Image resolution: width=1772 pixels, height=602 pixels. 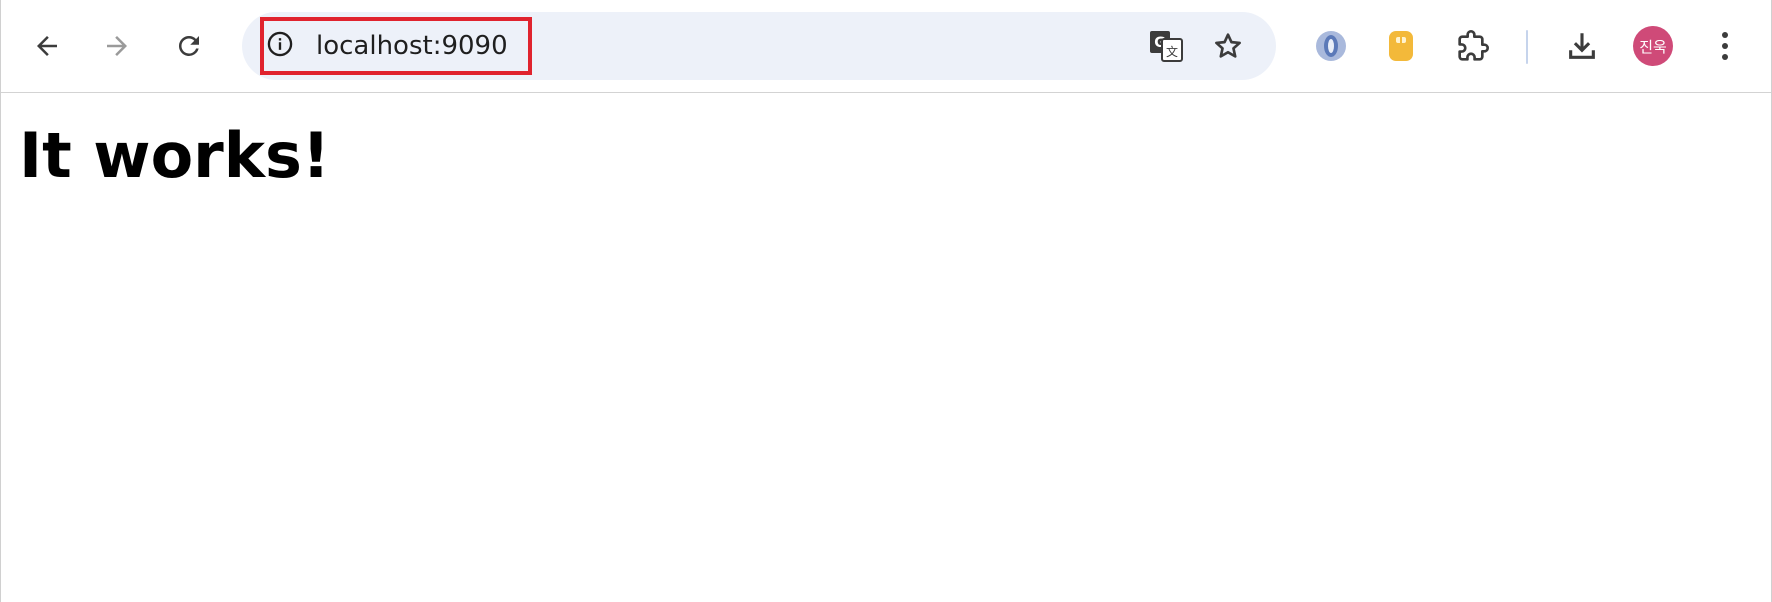 I want to click on arrow-right-icon, so click(x=117, y=46).